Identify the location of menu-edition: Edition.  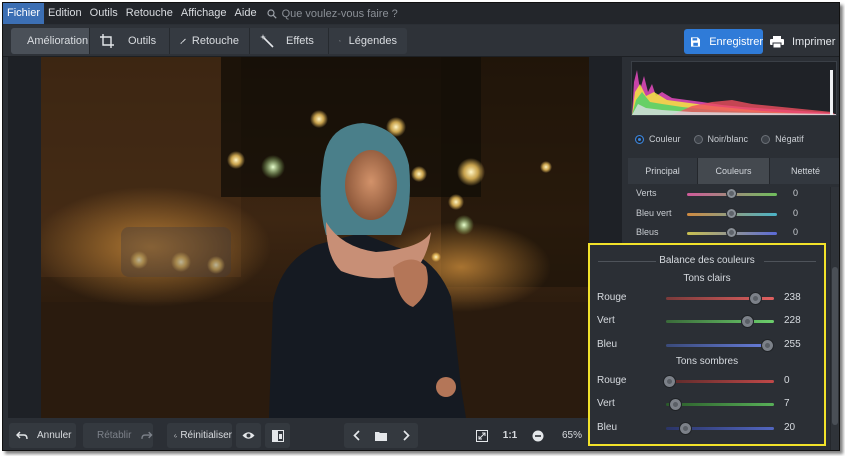
(65, 13).